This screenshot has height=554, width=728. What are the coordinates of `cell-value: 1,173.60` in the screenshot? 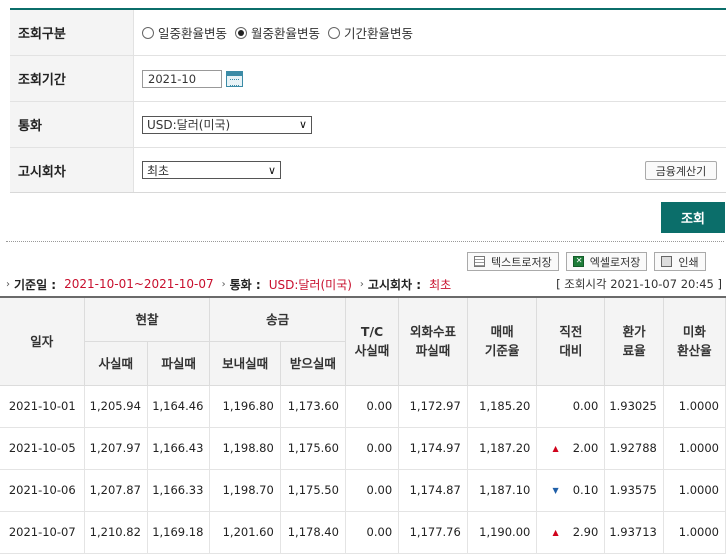 It's located at (312, 406).